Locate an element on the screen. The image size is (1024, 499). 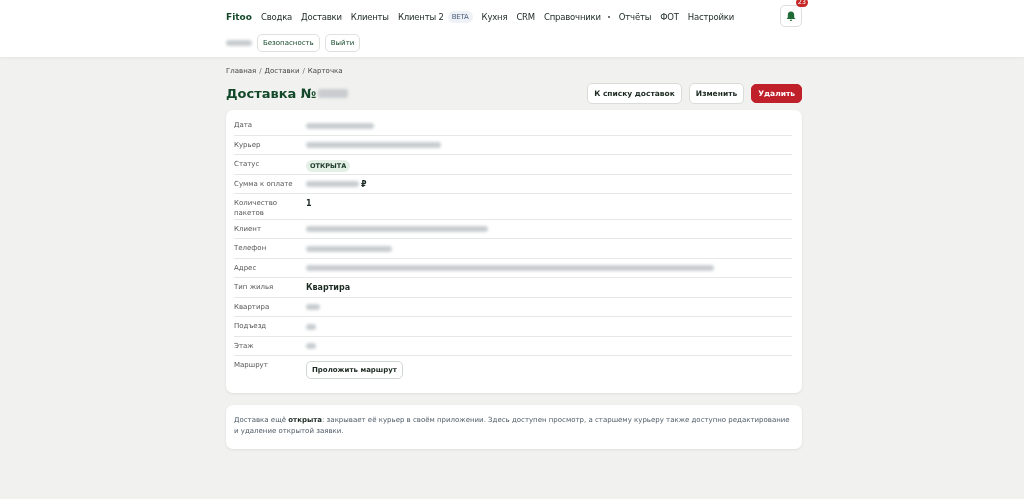
nav-link: Настройки is located at coordinates (710, 17).